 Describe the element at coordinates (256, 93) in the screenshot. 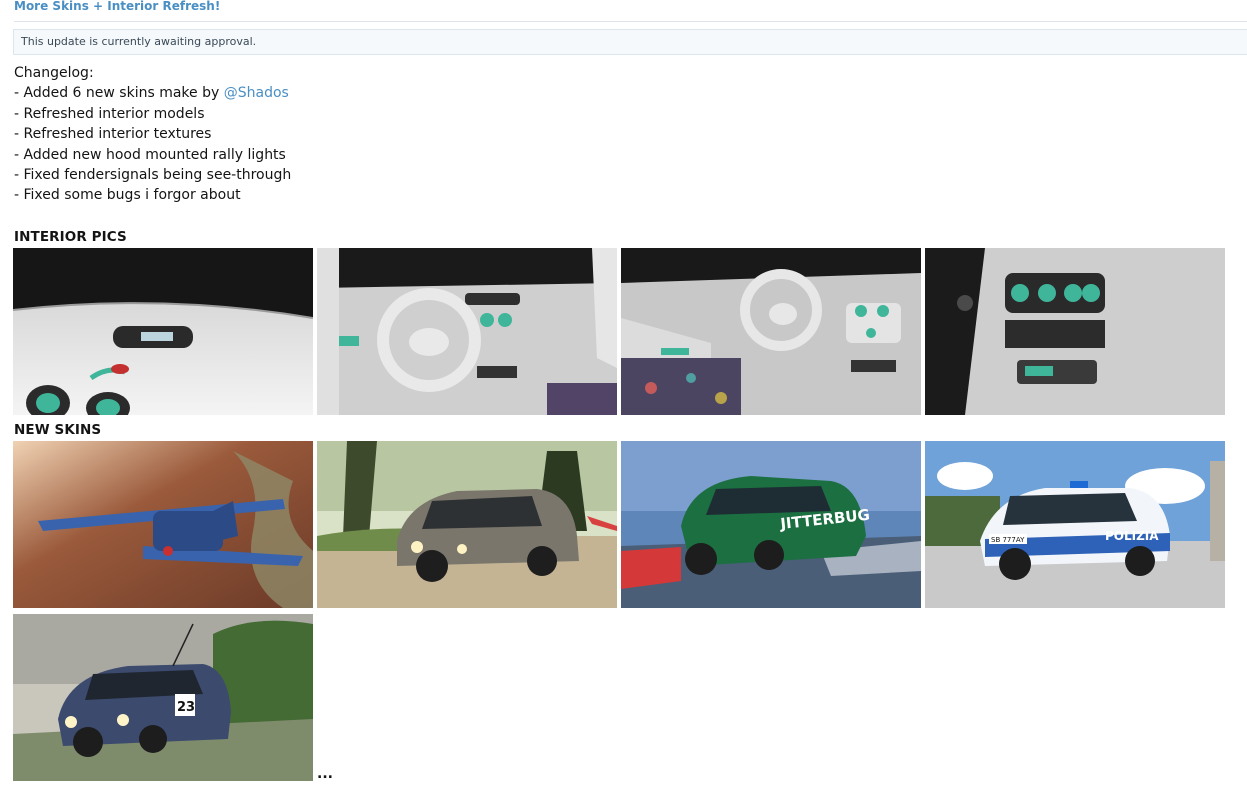

I see `mention-link-shados: @Shados` at that location.